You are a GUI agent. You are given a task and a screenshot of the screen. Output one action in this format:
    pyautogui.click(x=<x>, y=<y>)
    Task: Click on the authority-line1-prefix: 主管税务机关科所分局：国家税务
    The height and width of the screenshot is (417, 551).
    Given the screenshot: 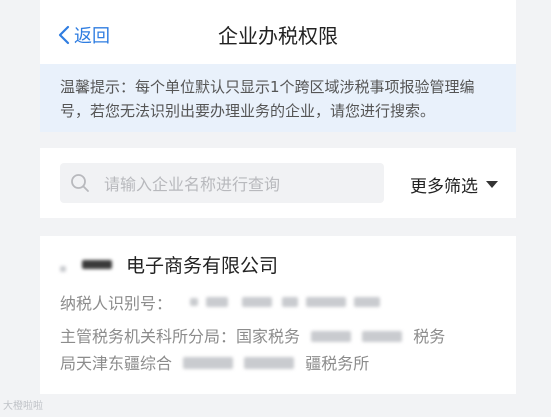 What is the action you would take?
    pyautogui.click(x=180, y=336)
    